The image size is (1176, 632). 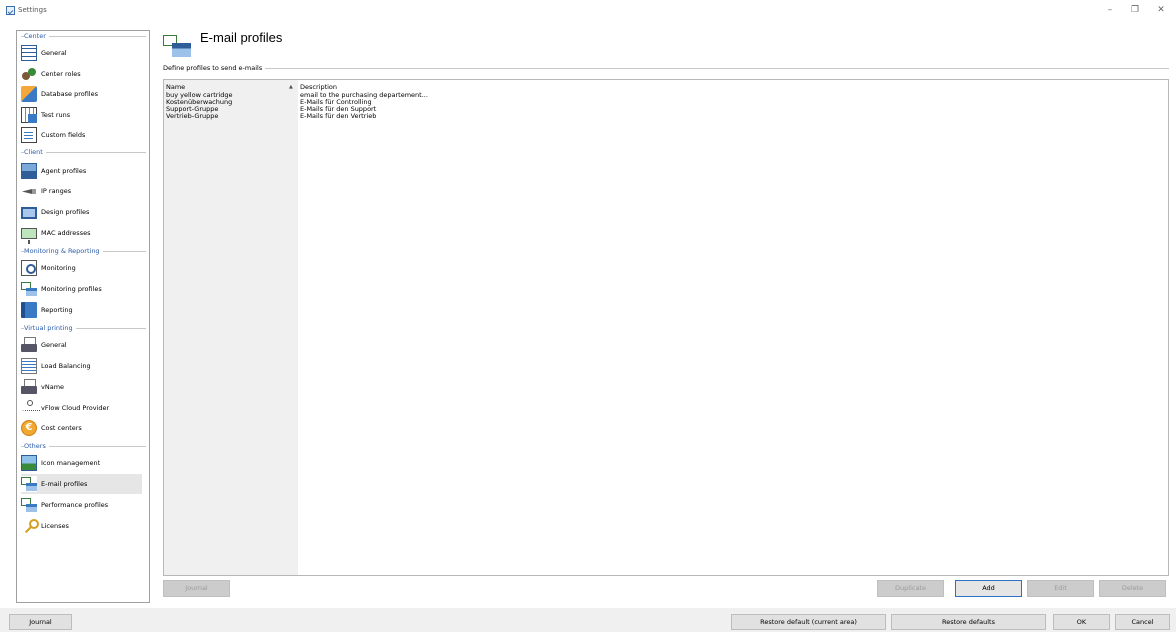 What do you see at coordinates (1081, 622) in the screenshot?
I see `ok-button: OK` at bounding box center [1081, 622].